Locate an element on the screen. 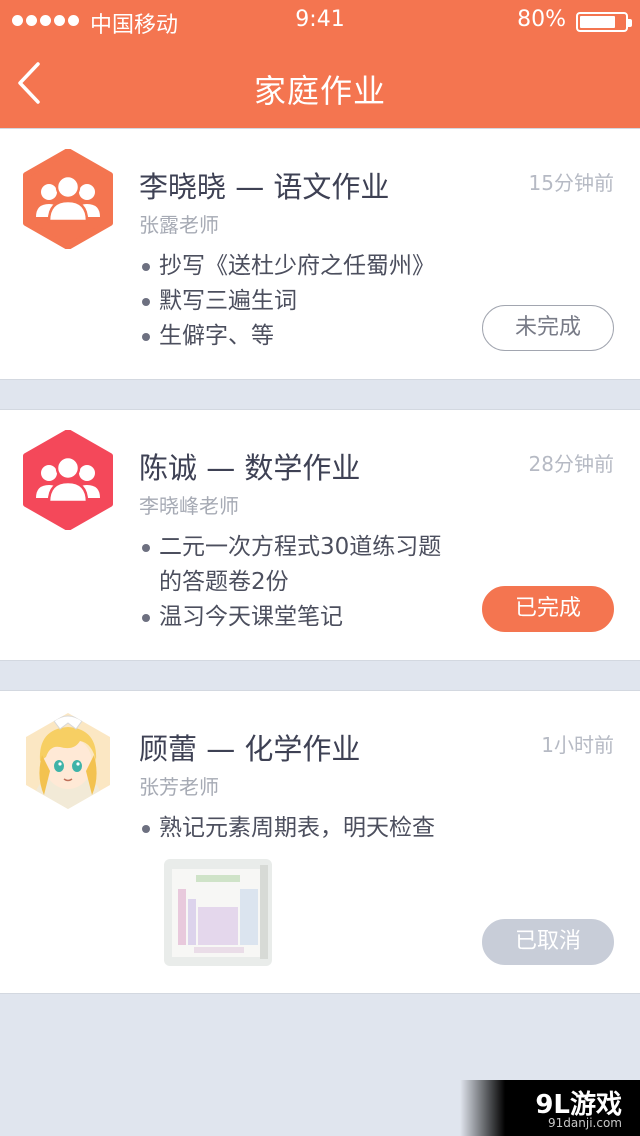  task-list: 抄写《送杜少府之任蜀州》 默写三遍生词 生僻字、等 is located at coordinates (288, 301).